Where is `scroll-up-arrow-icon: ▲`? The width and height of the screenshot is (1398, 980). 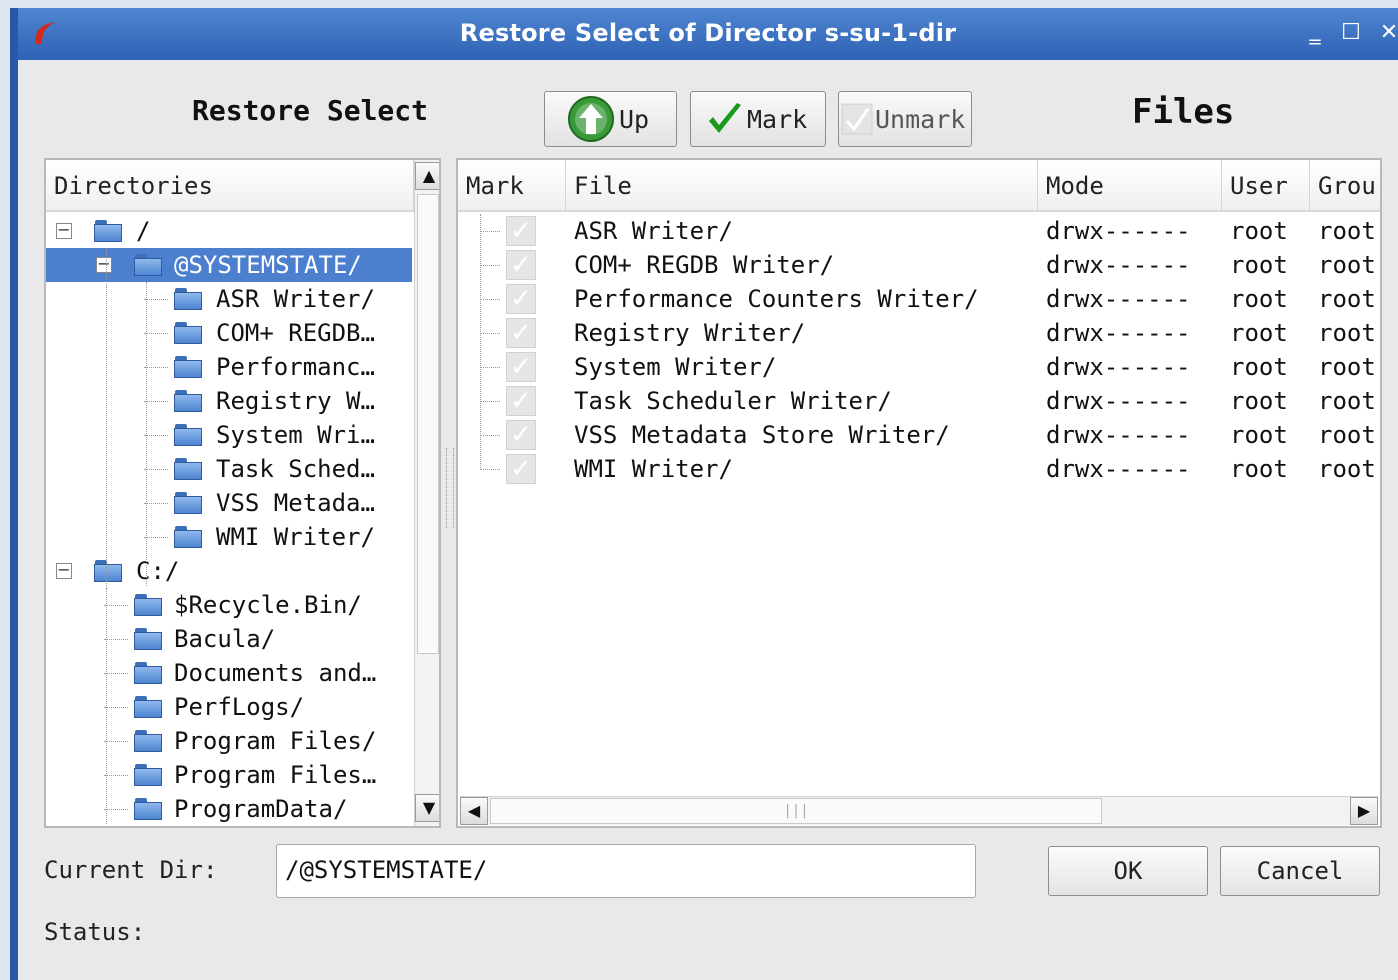
scroll-up-arrow-icon: ▲ is located at coordinates (427, 176).